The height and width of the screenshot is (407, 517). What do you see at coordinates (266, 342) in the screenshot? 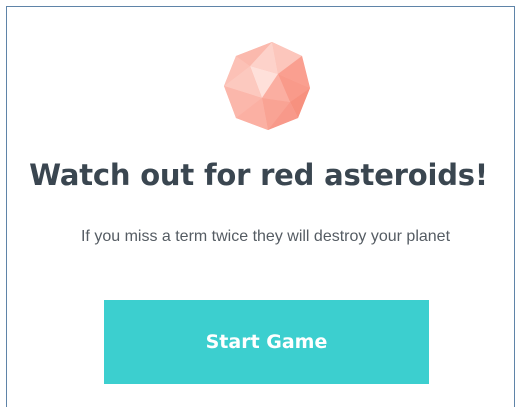
I see `start-game-button: Start Game` at bounding box center [266, 342].